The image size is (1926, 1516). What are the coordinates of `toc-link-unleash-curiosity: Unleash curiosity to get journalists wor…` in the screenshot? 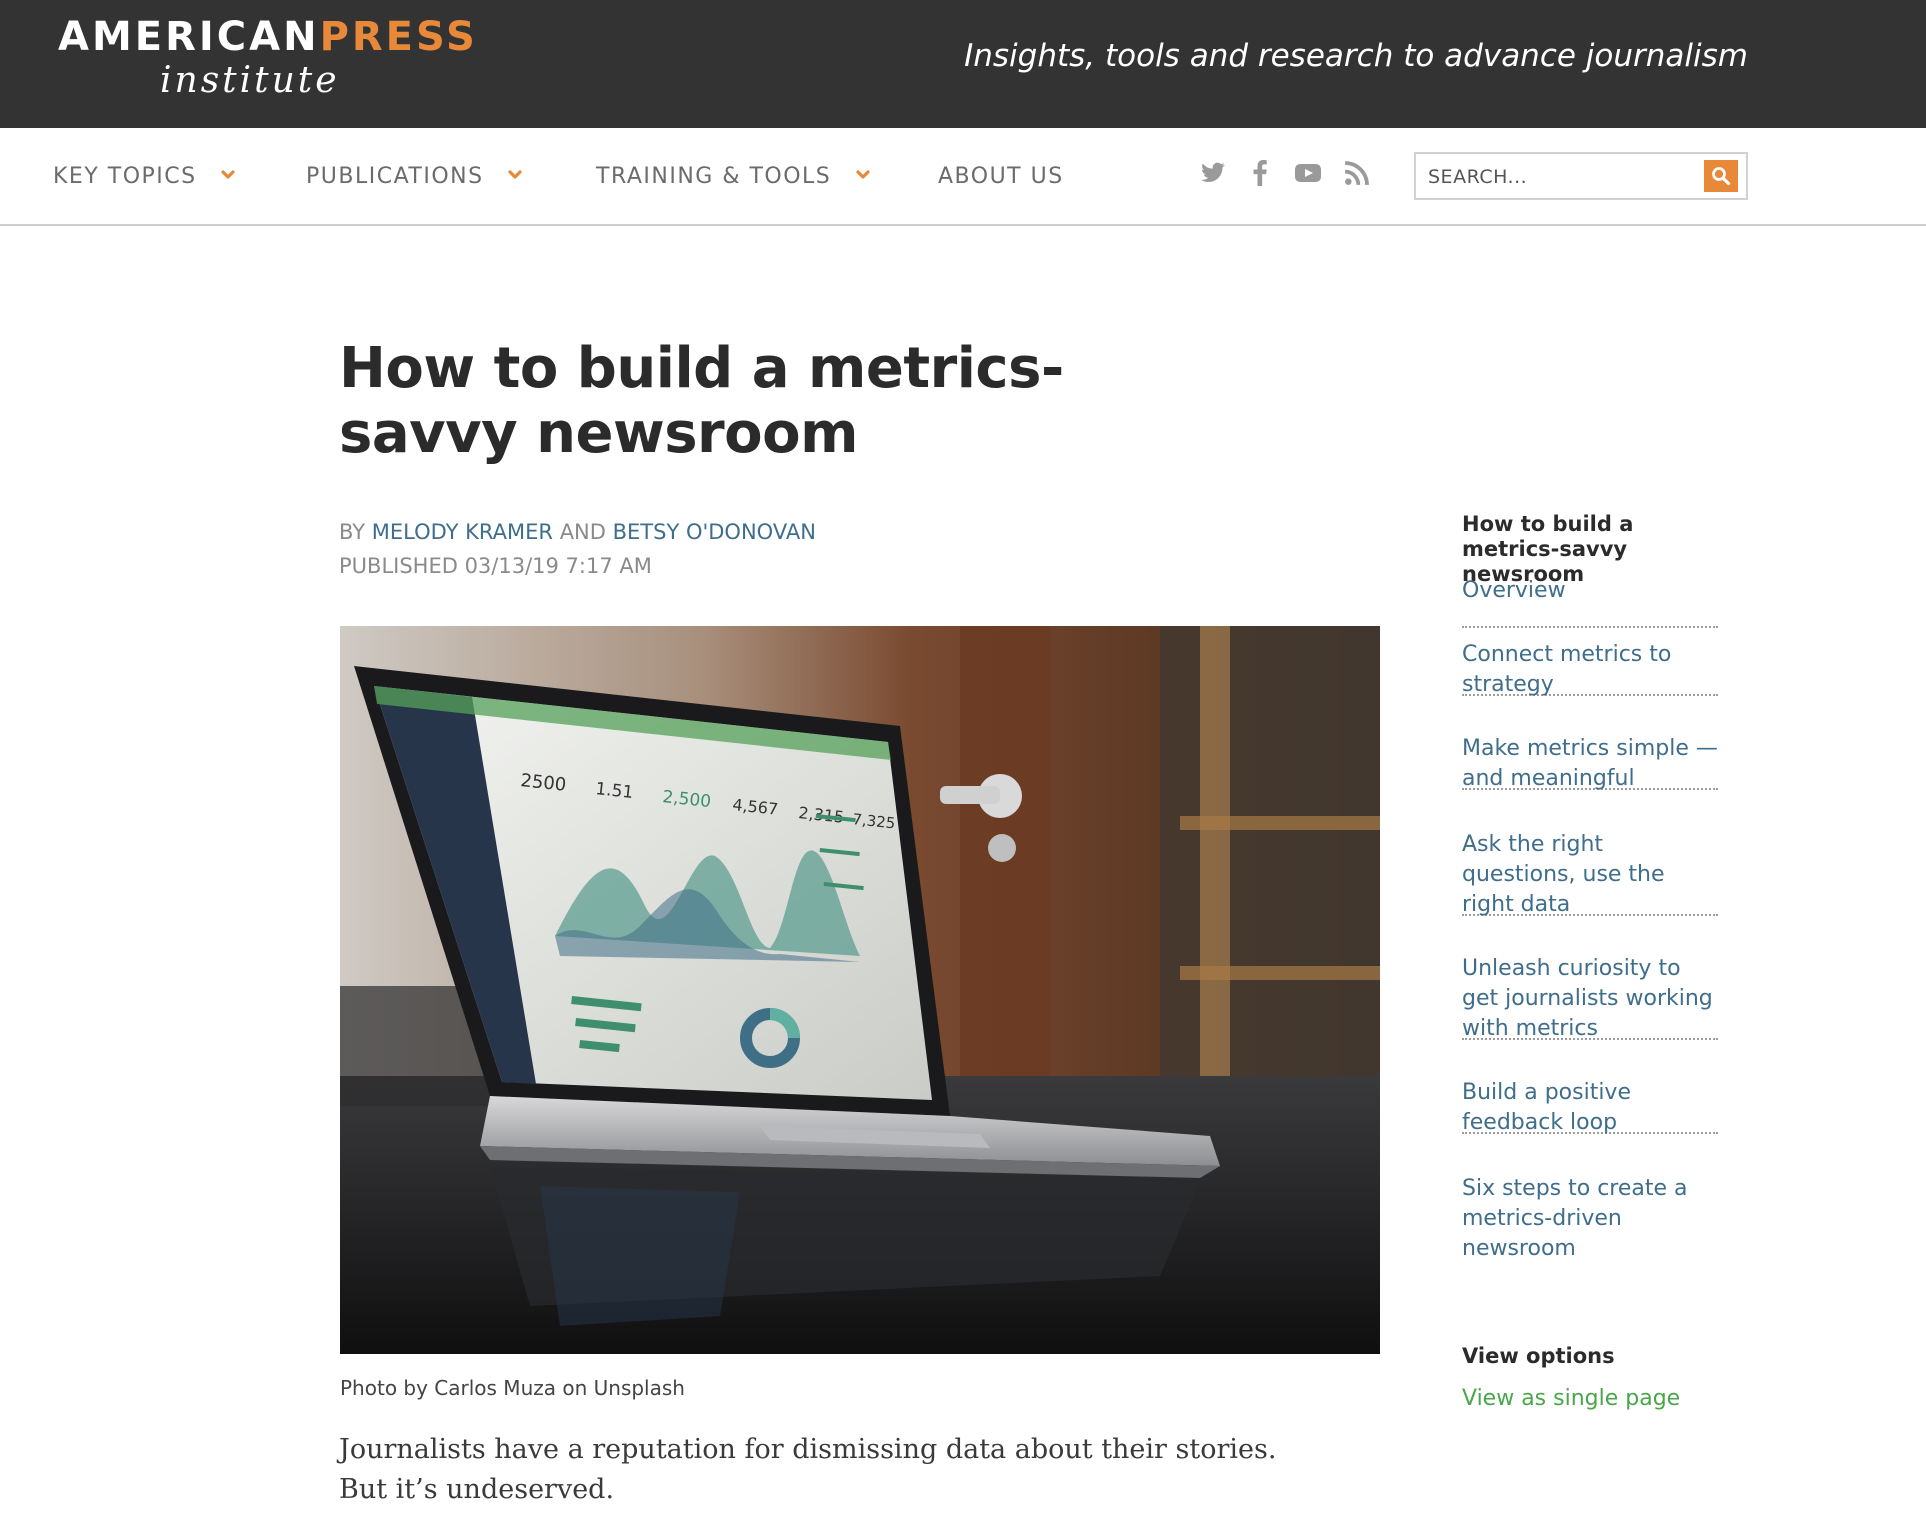 It's located at (1590, 999).